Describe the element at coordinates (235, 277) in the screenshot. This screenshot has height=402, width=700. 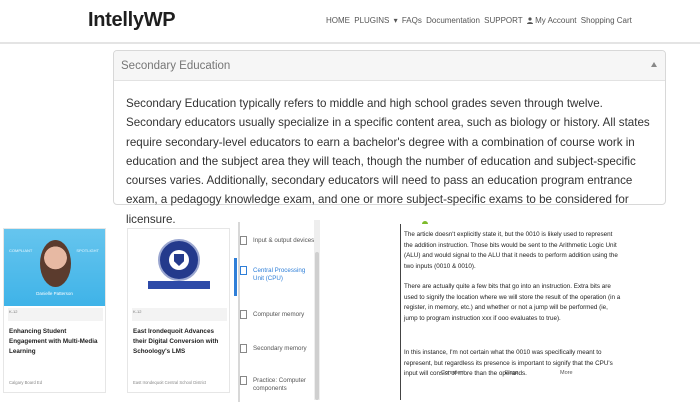
I see `outline-active-indicator` at that location.